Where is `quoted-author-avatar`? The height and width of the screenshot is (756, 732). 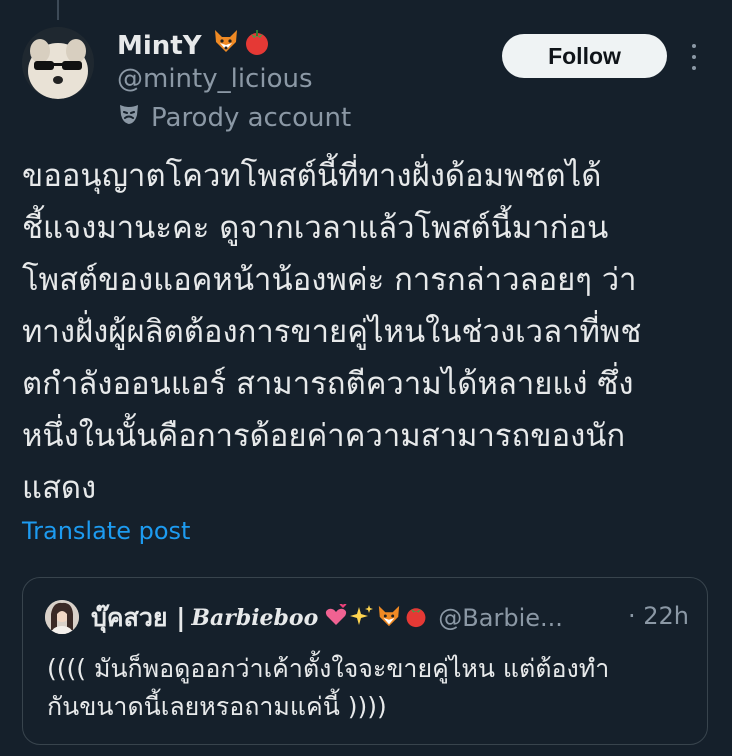
quoted-author-avatar is located at coordinates (62, 617).